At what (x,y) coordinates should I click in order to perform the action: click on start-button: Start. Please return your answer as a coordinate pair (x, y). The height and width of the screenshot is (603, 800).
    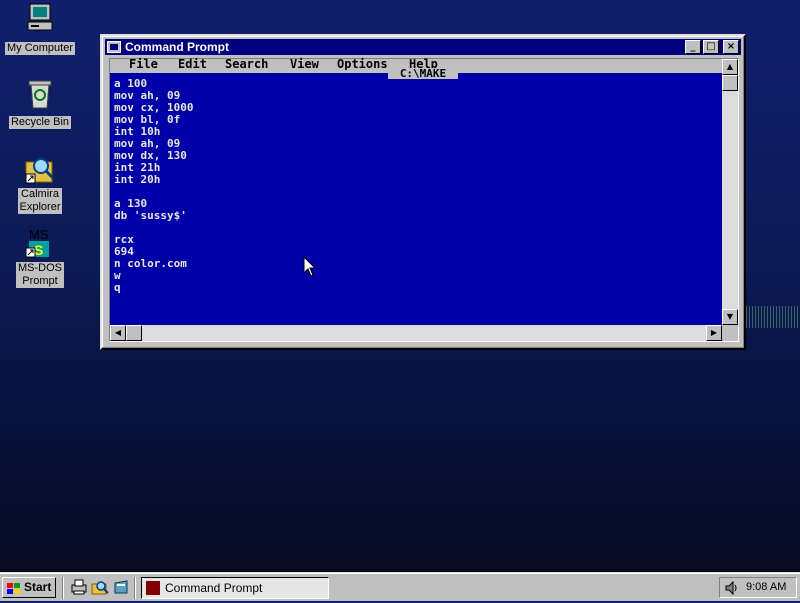
    Looking at the image, I should click on (29, 587).